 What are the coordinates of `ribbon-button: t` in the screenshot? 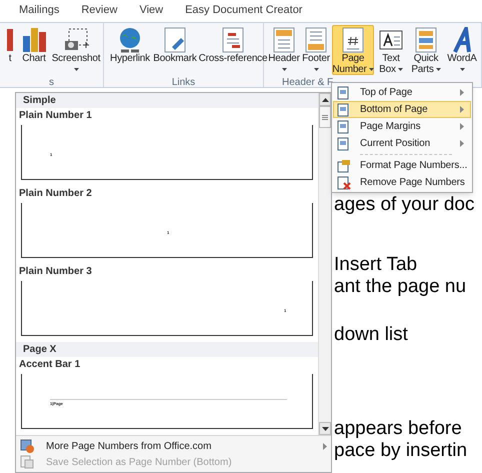 It's located at (10, 50).